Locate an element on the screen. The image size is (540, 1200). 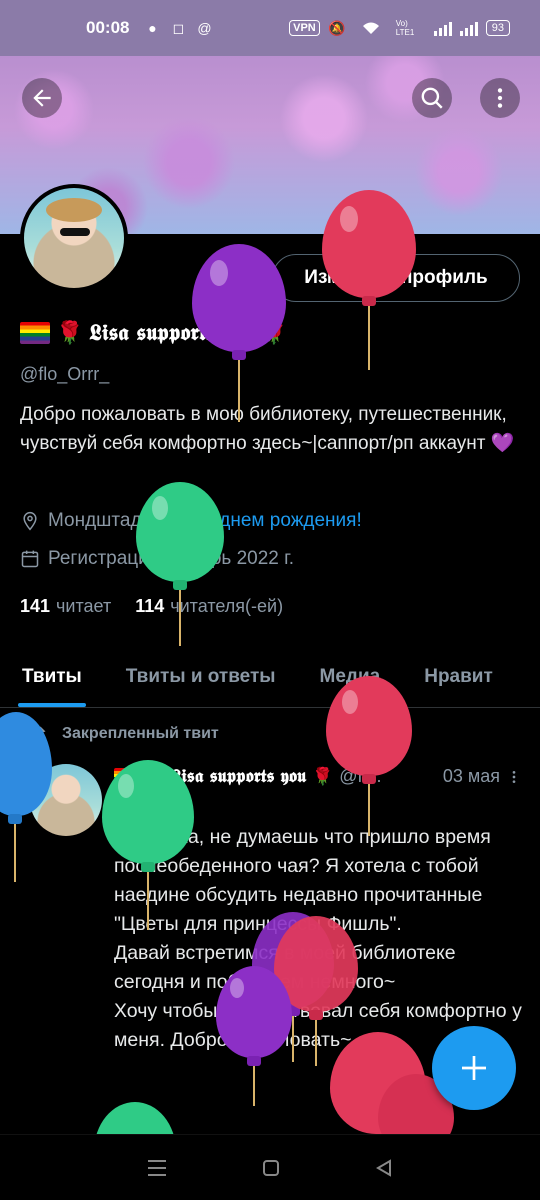
reddit-icon: ● is located at coordinates (152, 28).